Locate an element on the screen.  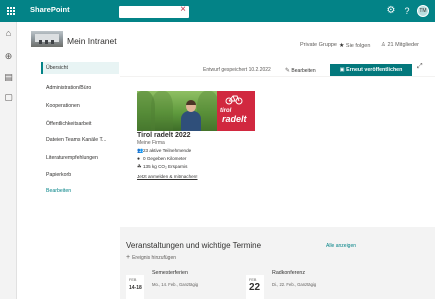
stat-line: ● 0 Gegeben Kilometer is located at coordinates (162, 159).